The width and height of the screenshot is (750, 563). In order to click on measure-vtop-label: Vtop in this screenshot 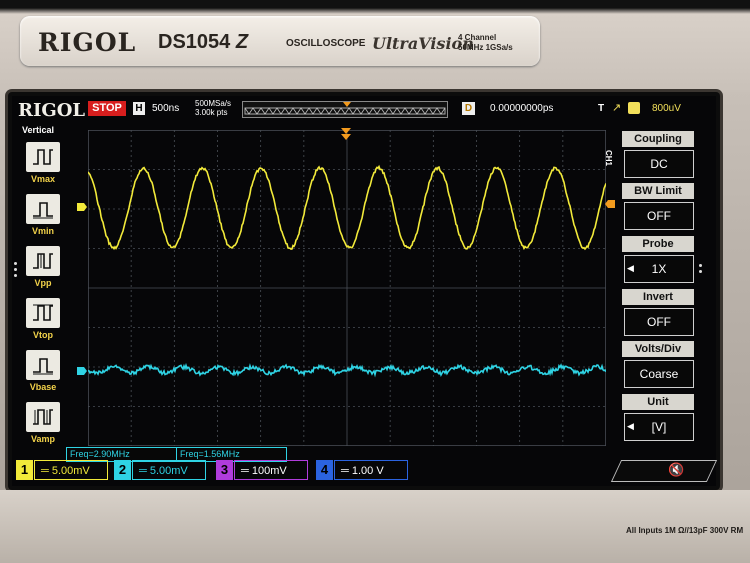, I will do `click(43, 335)`.